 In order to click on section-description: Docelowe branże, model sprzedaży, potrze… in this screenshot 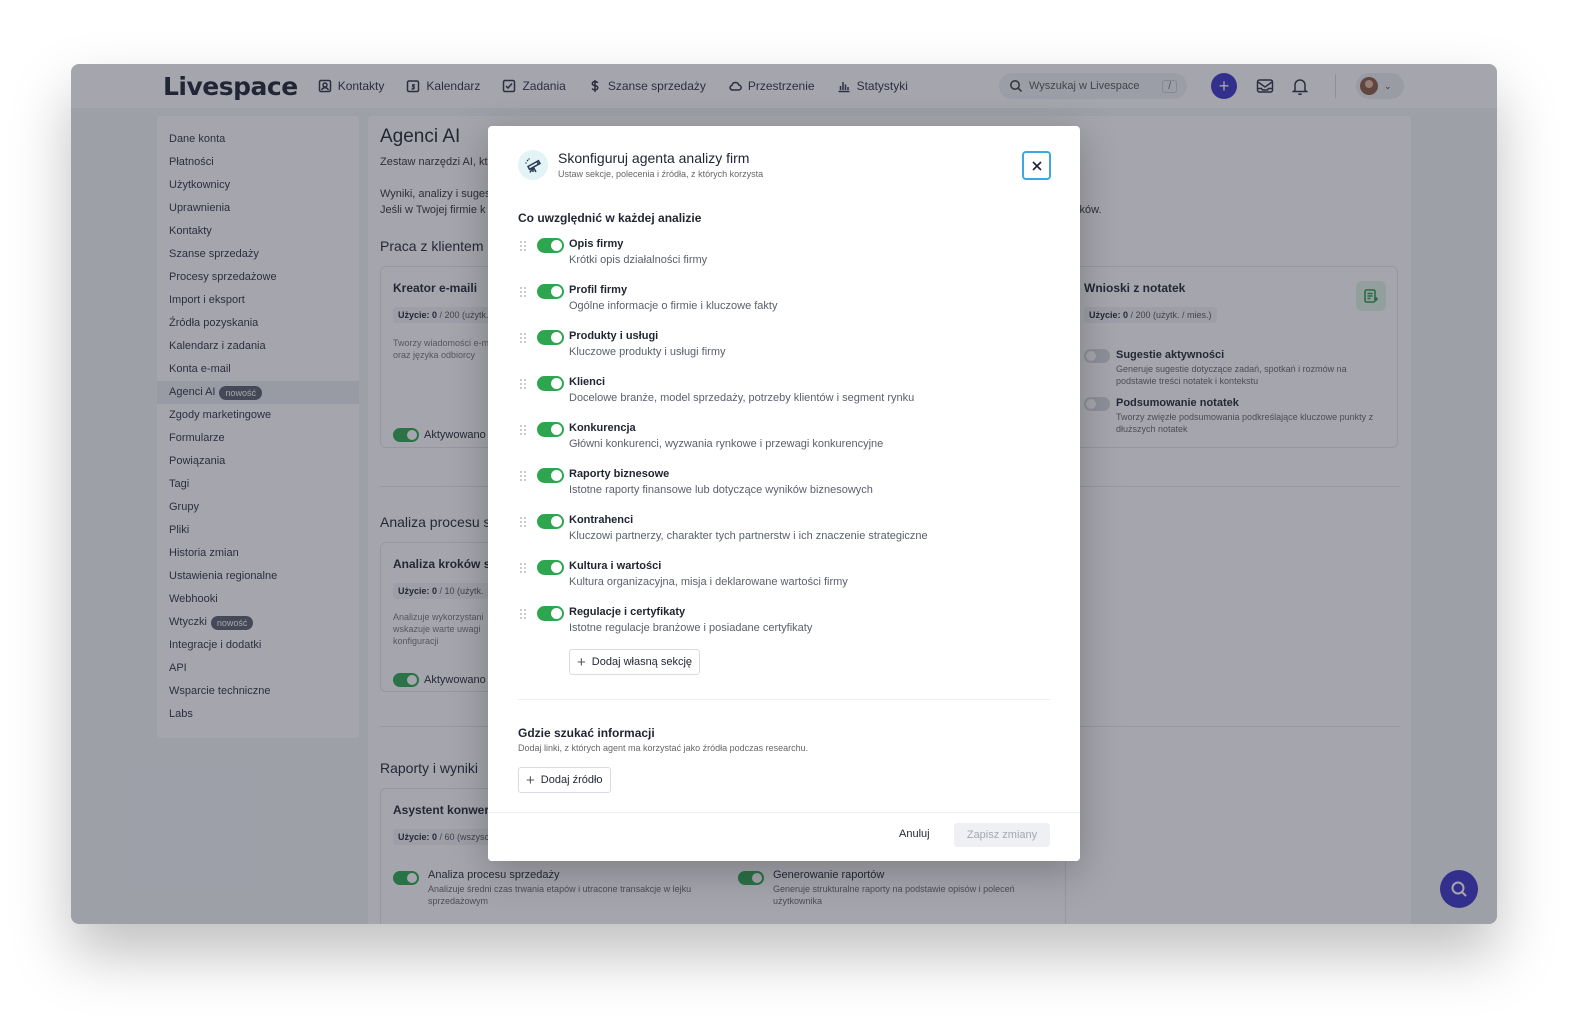, I will do `click(742, 398)`.